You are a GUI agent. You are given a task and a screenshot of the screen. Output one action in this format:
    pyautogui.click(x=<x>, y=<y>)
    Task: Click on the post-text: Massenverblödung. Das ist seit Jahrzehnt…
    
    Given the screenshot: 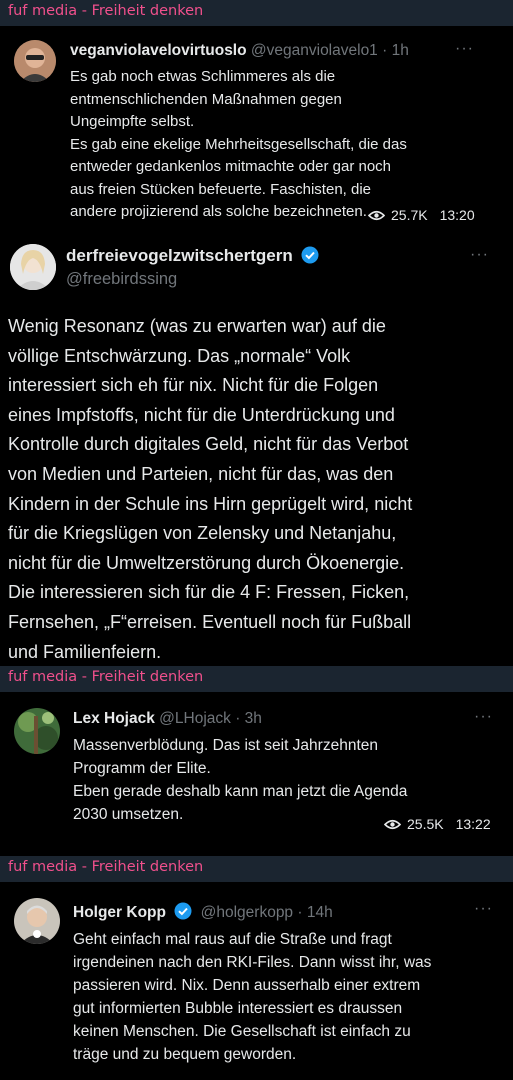 What is the action you would take?
    pyautogui.click(x=240, y=780)
    